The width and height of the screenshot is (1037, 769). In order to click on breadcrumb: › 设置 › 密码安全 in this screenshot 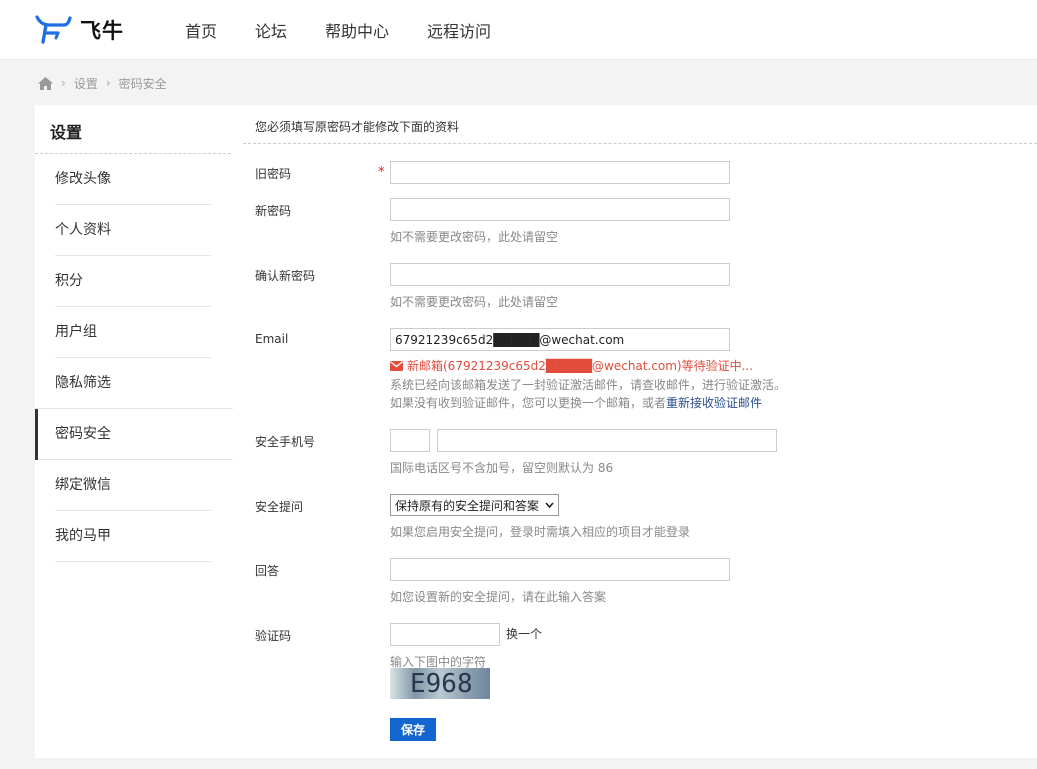, I will do `click(102, 83)`.